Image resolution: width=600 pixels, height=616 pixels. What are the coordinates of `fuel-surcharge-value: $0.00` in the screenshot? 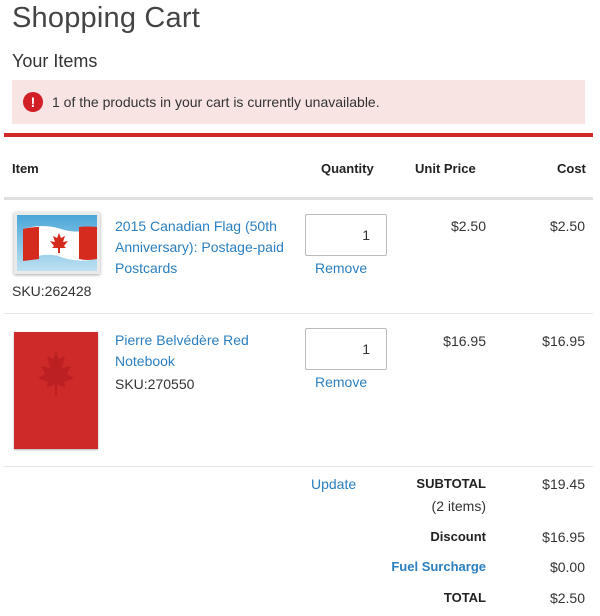 It's located at (567, 567).